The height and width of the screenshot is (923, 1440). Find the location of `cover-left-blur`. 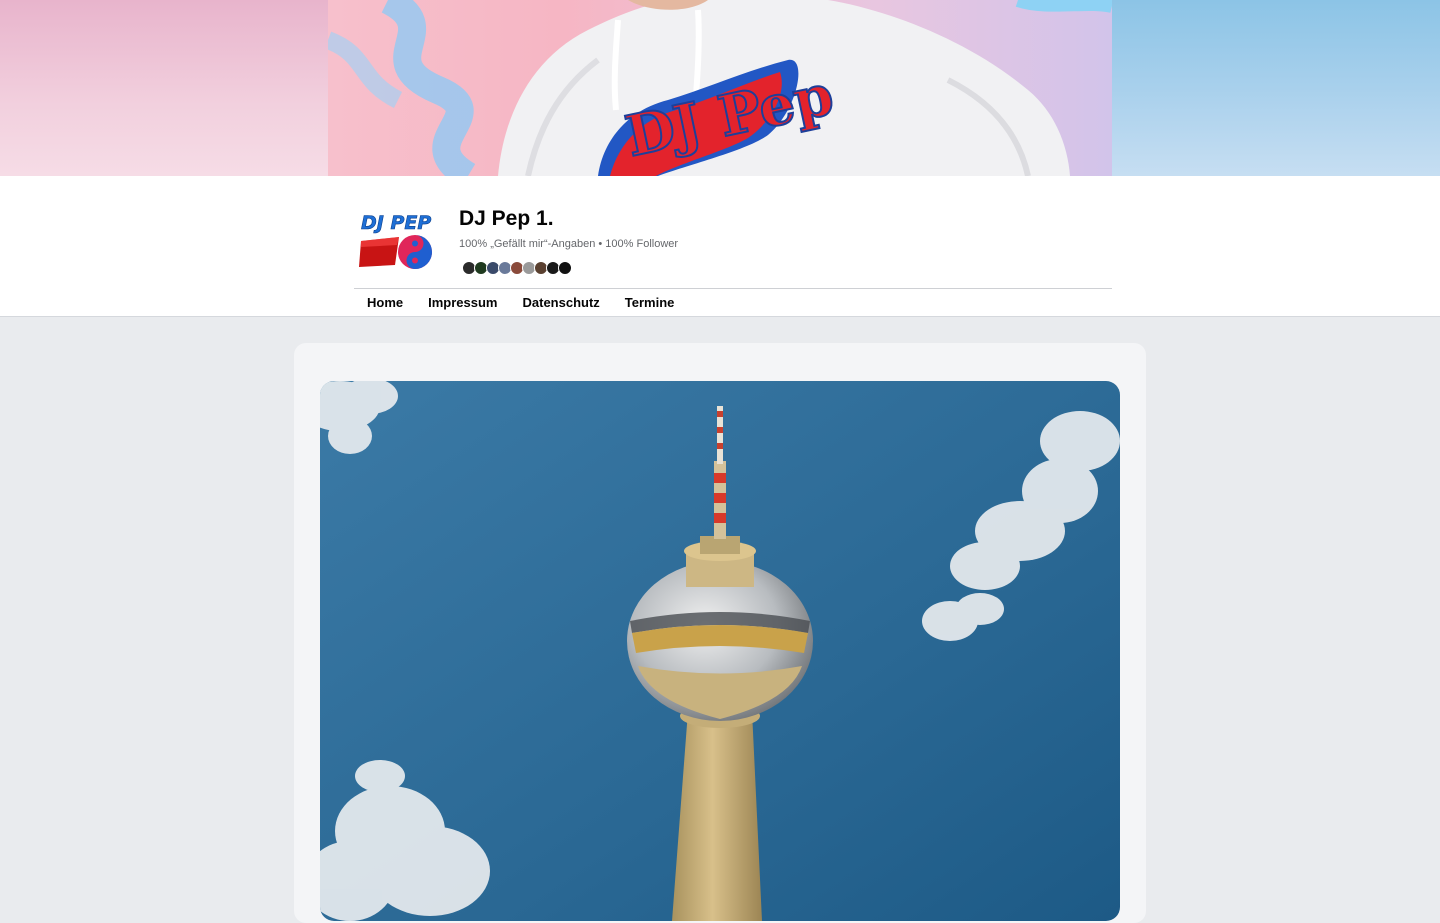

cover-left-blur is located at coordinates (164, 88).